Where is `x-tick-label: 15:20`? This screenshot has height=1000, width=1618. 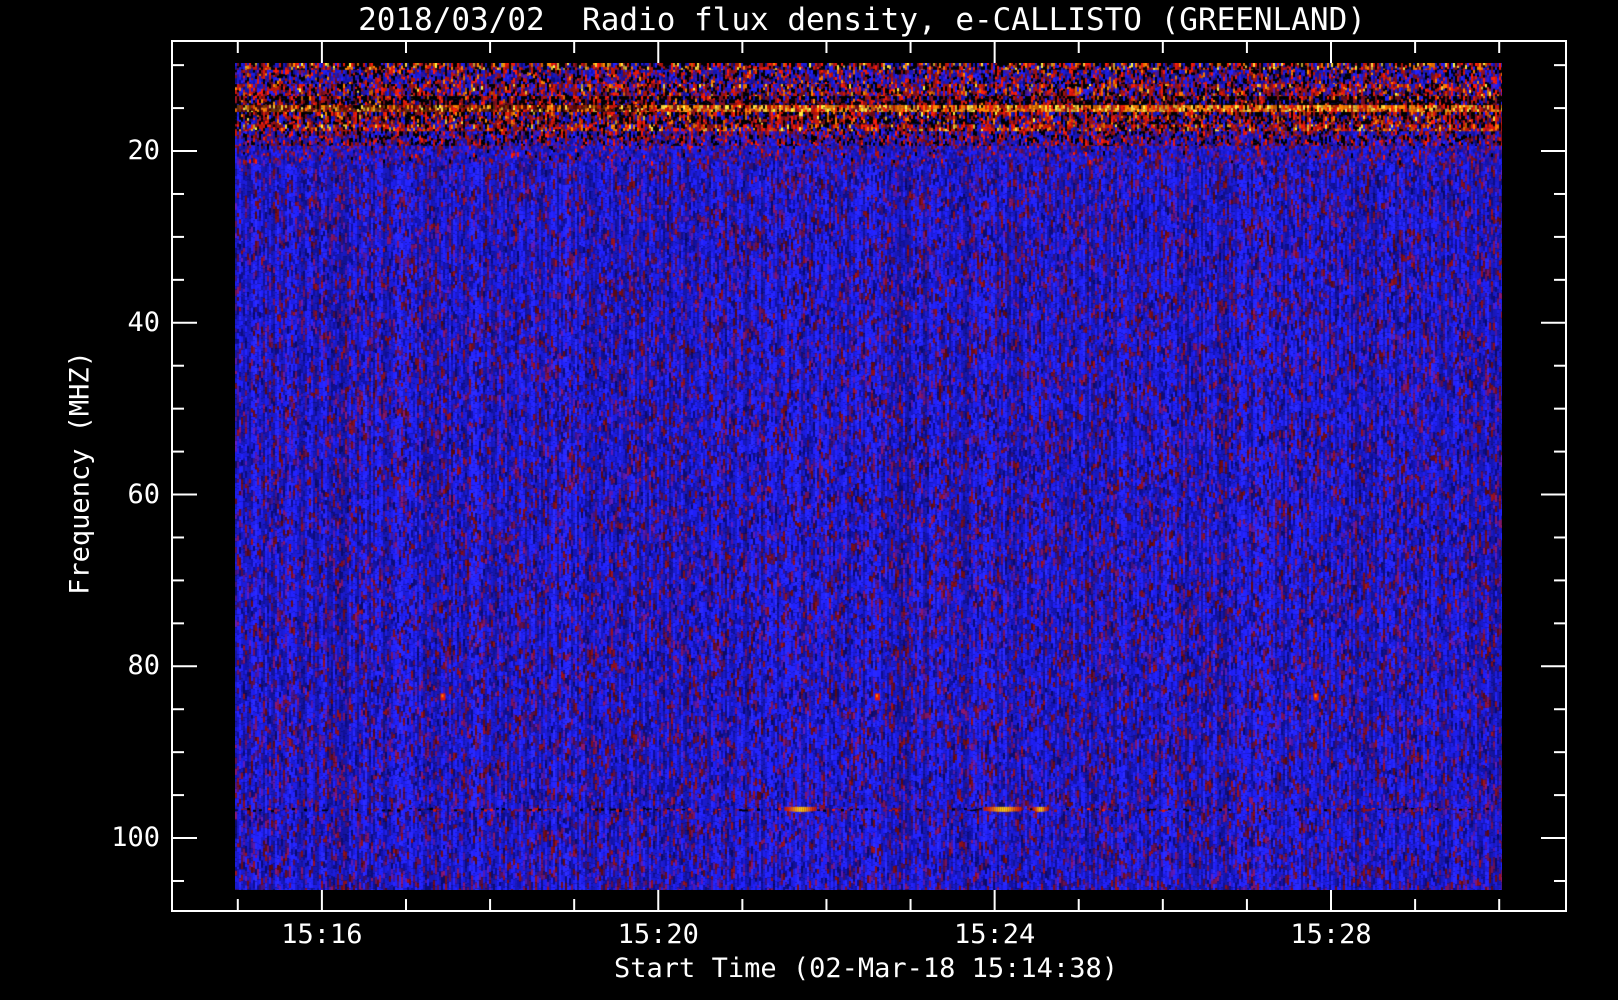
x-tick-label: 15:20 is located at coordinates (658, 934).